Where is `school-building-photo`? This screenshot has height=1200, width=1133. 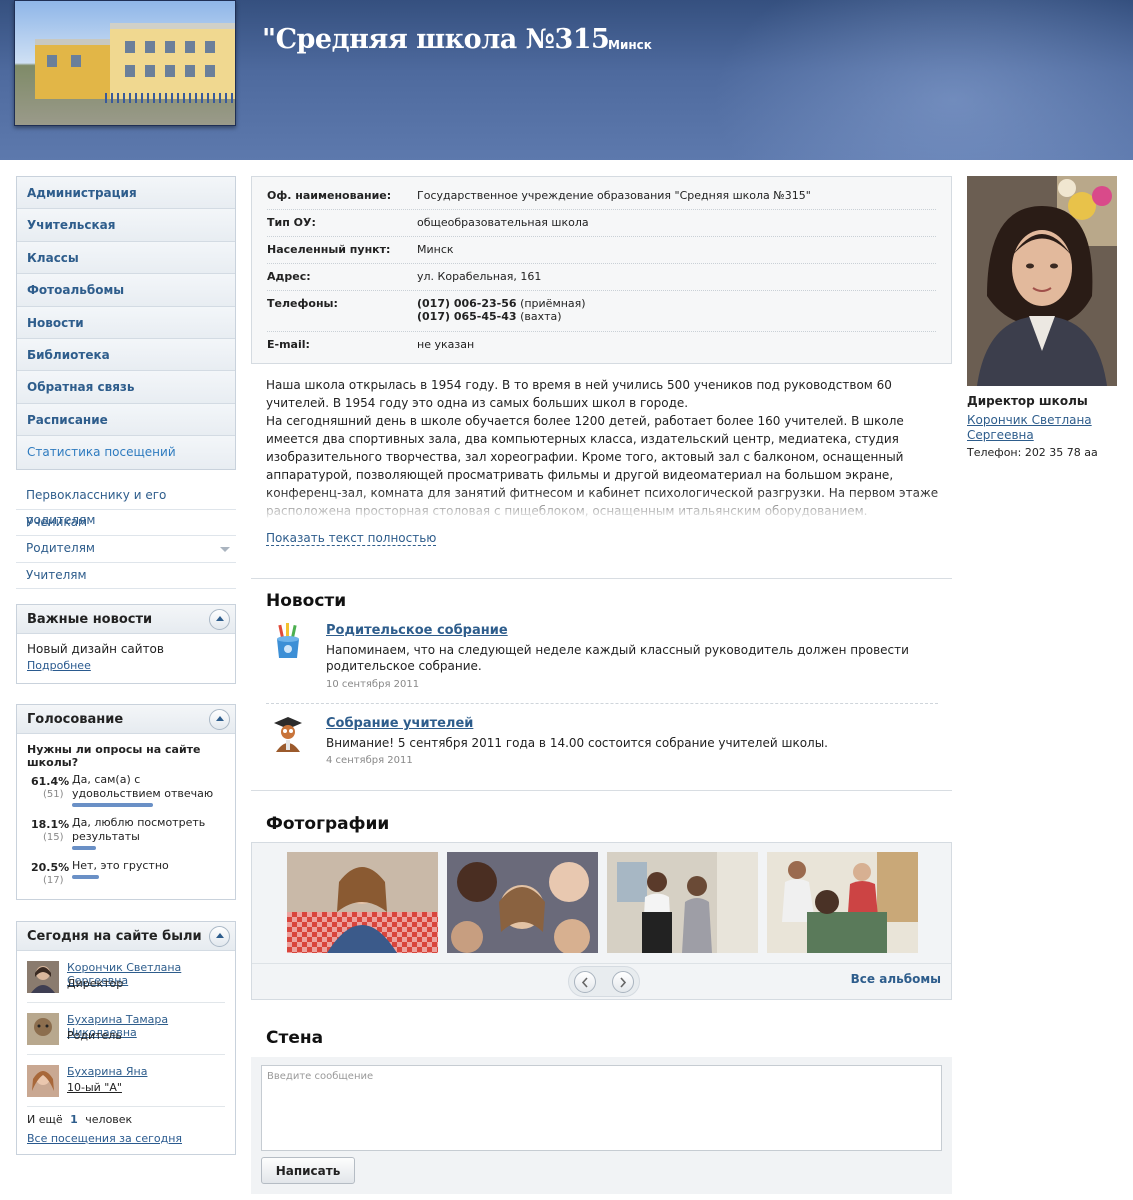
school-building-photo is located at coordinates (125, 63).